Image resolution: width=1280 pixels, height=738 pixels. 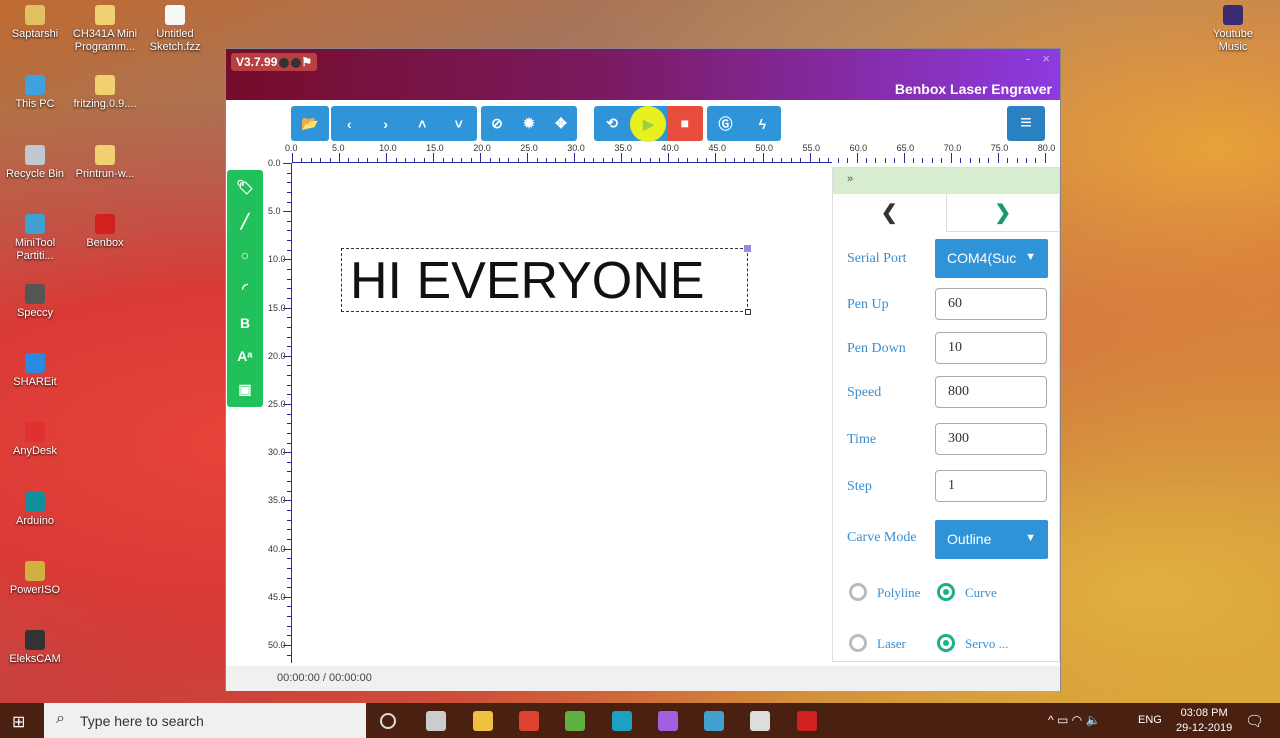 What do you see at coordinates (349, 124) in the screenshot?
I see `arrow-left-button: ‹` at bounding box center [349, 124].